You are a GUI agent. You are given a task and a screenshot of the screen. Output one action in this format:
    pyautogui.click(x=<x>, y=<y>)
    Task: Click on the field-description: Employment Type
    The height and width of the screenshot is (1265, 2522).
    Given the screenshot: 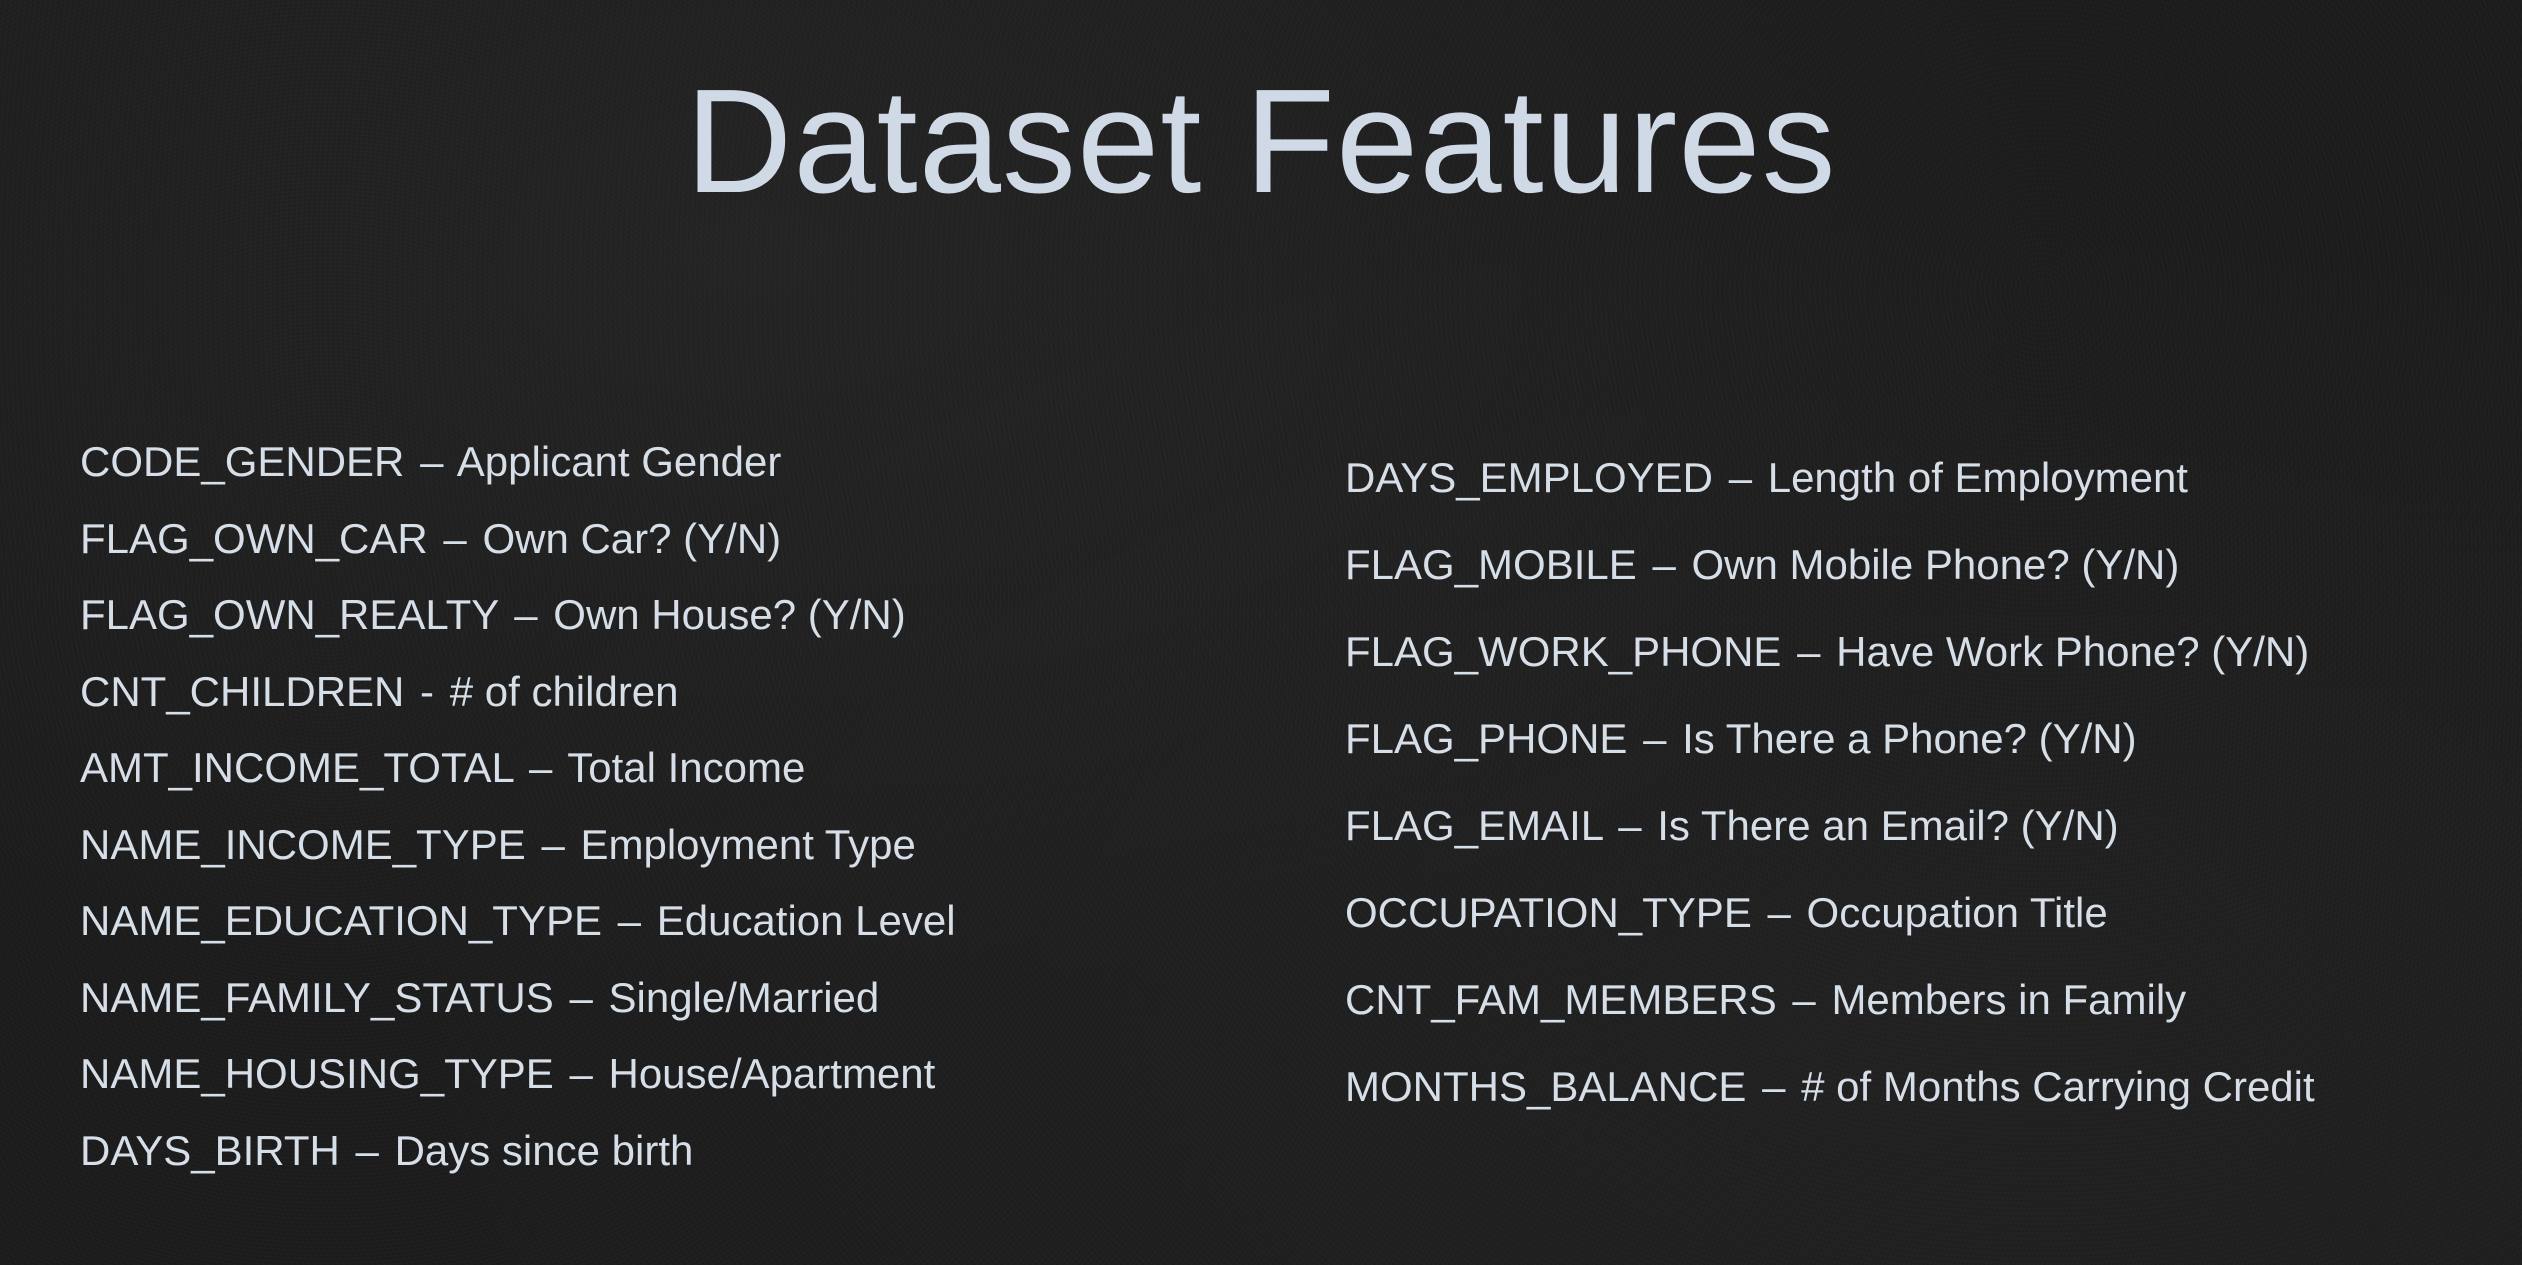 What is the action you would take?
    pyautogui.click(x=748, y=844)
    